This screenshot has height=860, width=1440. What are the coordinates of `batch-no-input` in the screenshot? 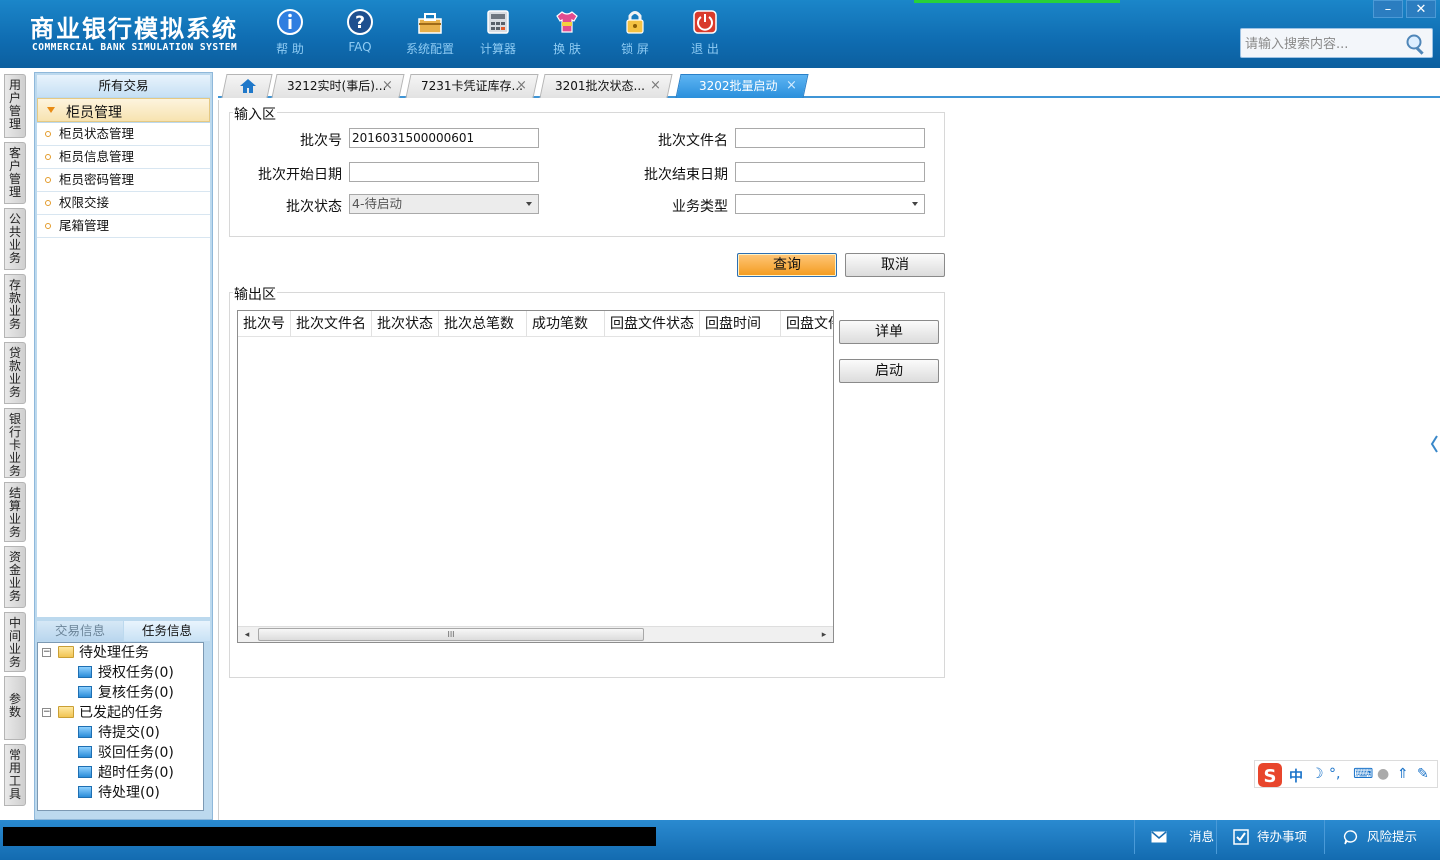 It's located at (444, 138).